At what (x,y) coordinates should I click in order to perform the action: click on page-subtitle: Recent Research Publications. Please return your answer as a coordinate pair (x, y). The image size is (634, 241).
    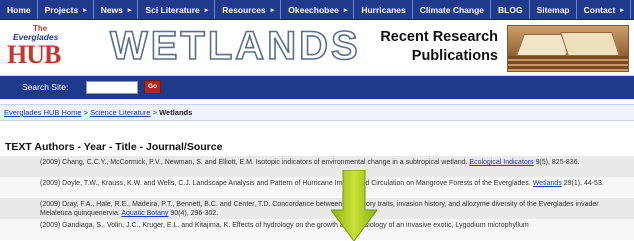
    Looking at the image, I should click on (425, 47).